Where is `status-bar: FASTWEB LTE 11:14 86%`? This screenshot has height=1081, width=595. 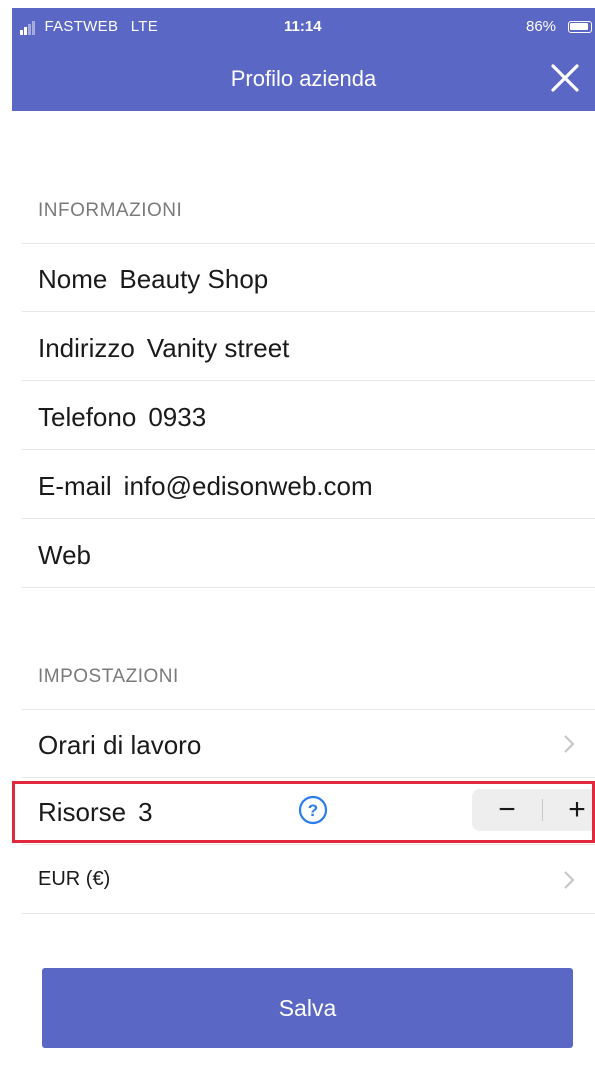
status-bar: FASTWEB LTE 11:14 86% is located at coordinates (303, 28).